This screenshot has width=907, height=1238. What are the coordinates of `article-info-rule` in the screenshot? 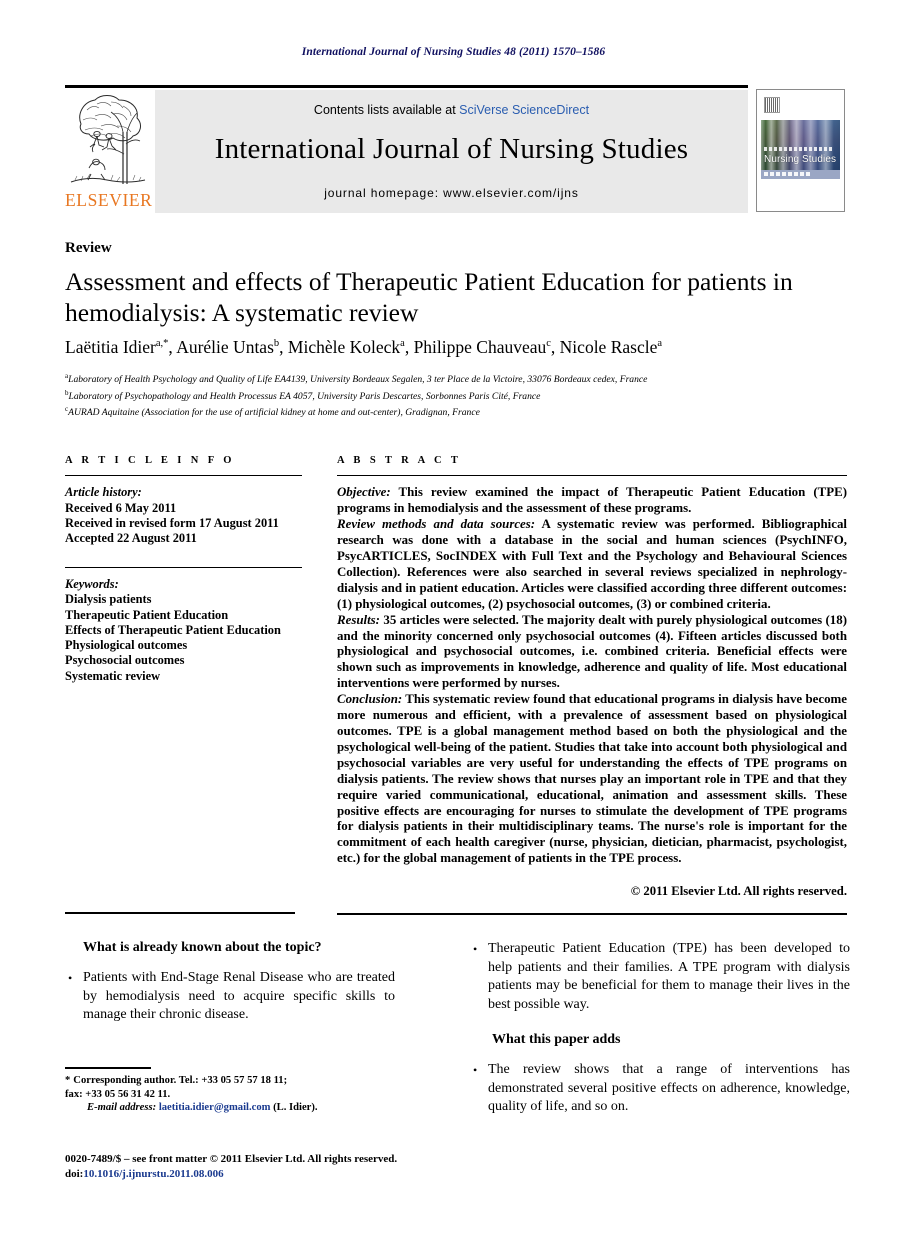 It's located at (183, 476).